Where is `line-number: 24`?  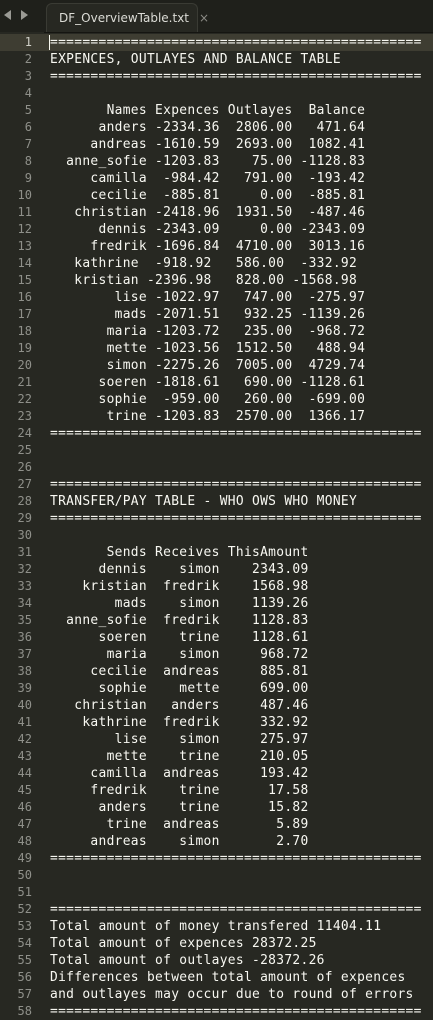
line-number: 24 is located at coordinates (24, 433).